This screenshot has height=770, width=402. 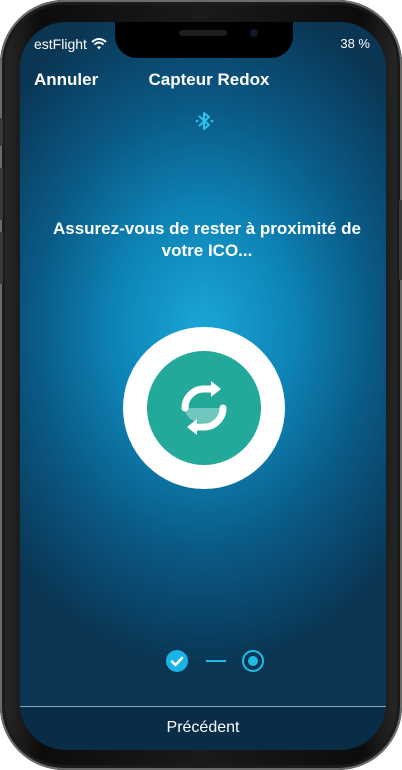 I want to click on check-icon, so click(x=177, y=661).